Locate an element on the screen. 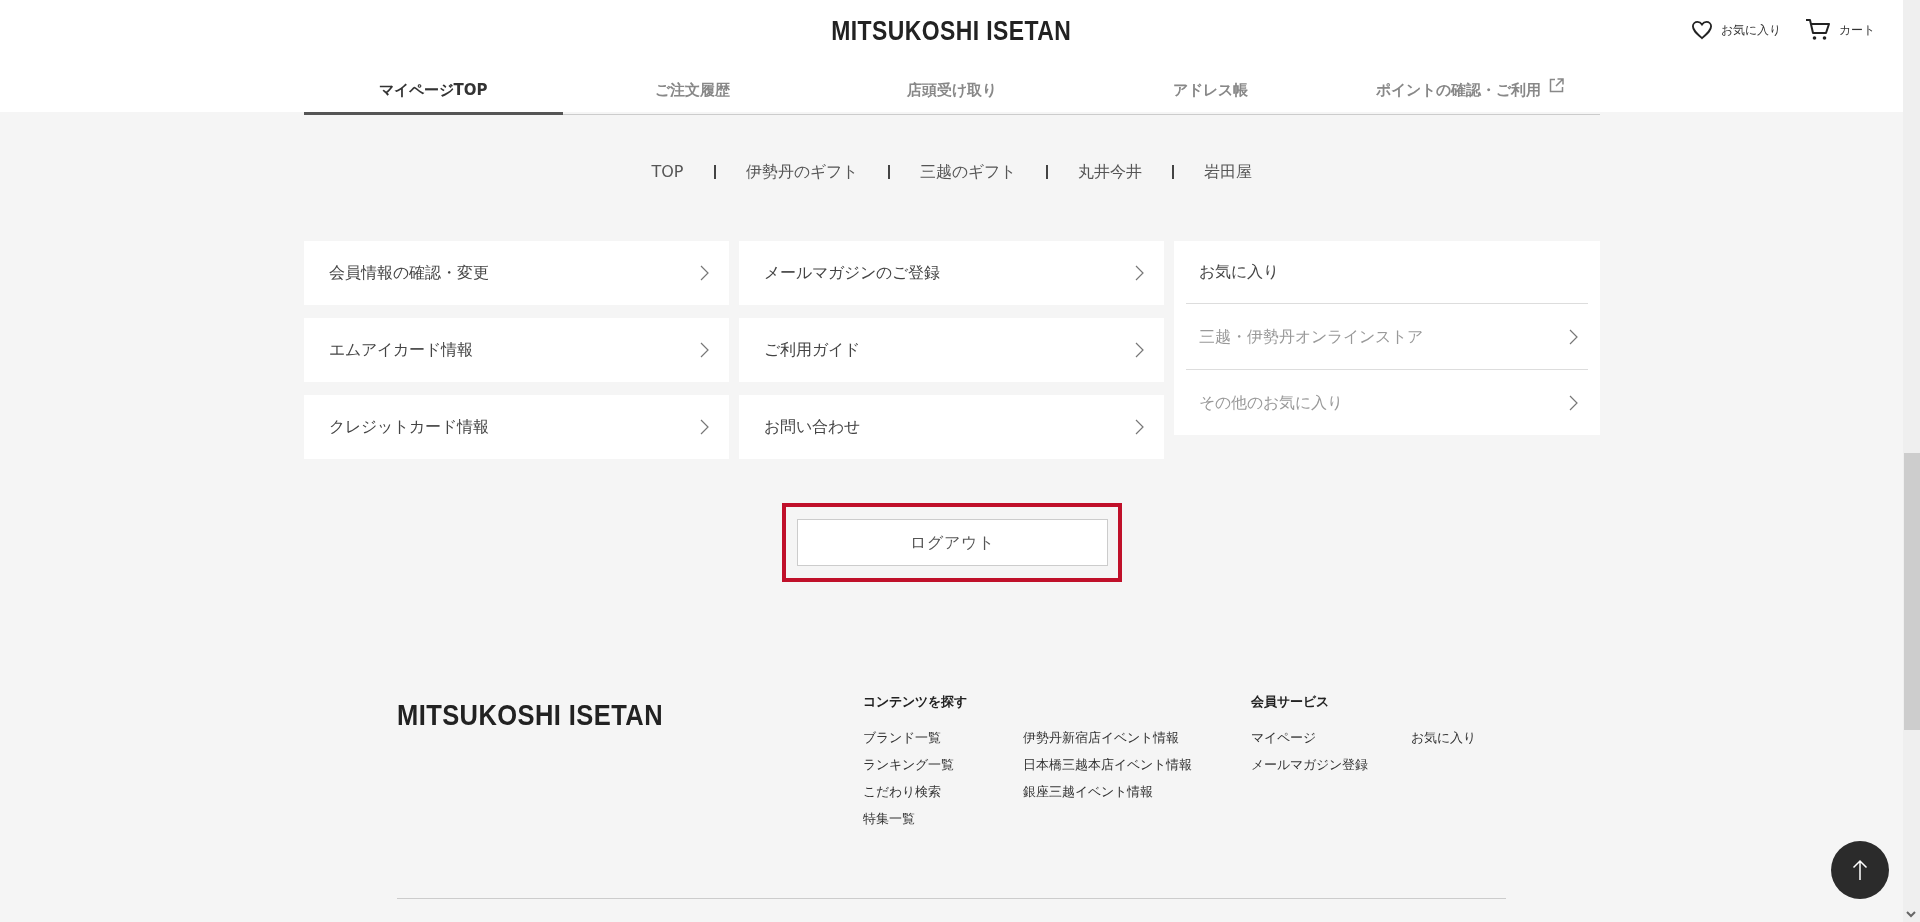 This screenshot has height=922, width=1920. site-logo: MITSUKOSHI ISETAN is located at coordinates (951, 31).